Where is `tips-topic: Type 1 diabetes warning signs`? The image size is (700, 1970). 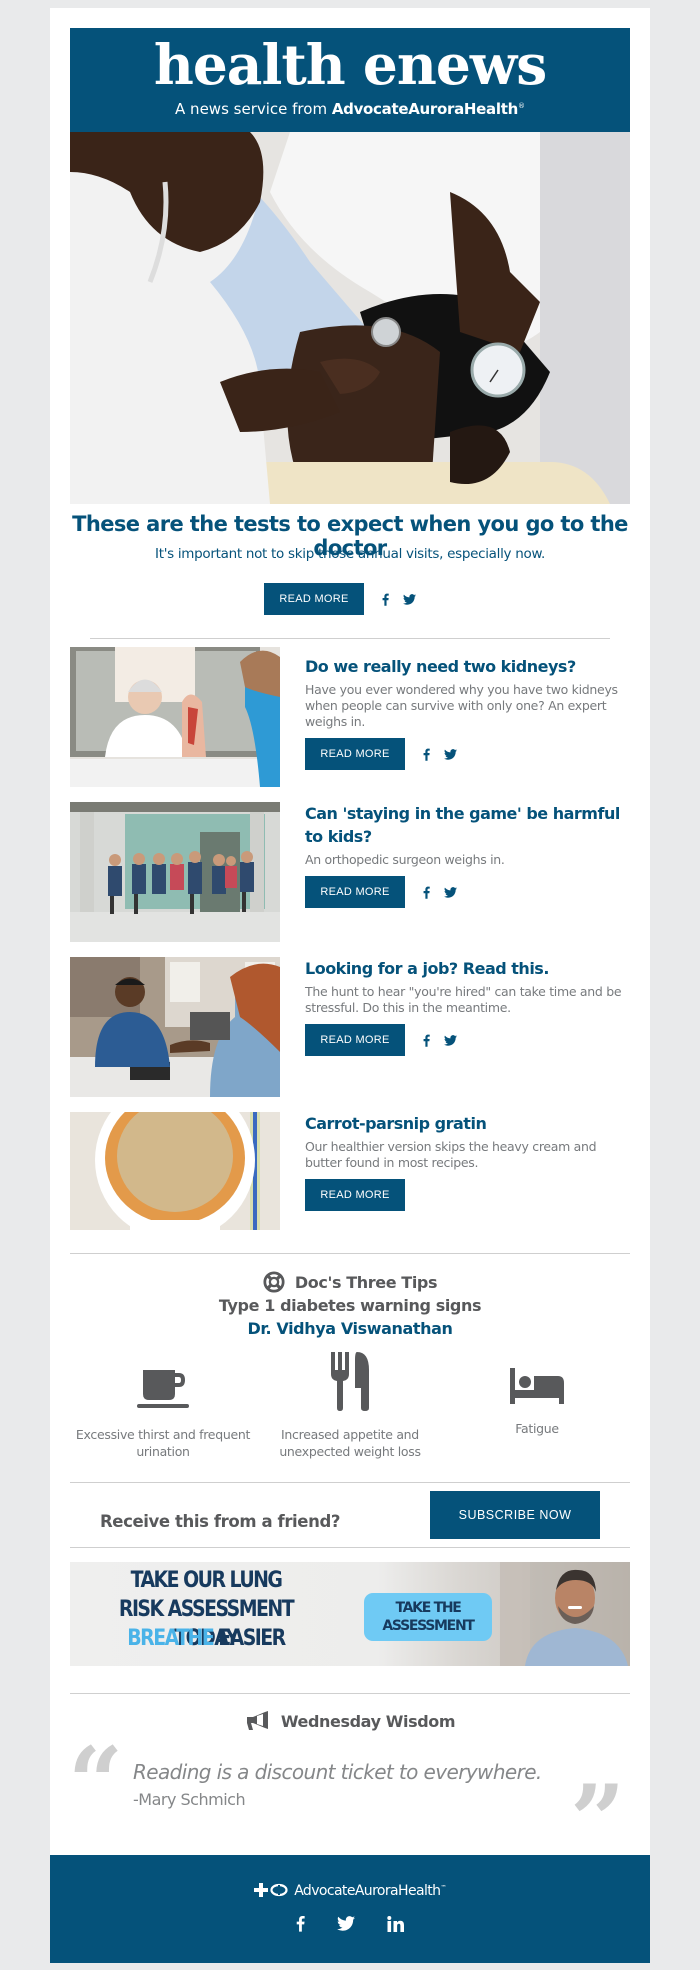 tips-topic: Type 1 diabetes warning signs is located at coordinates (350, 1305).